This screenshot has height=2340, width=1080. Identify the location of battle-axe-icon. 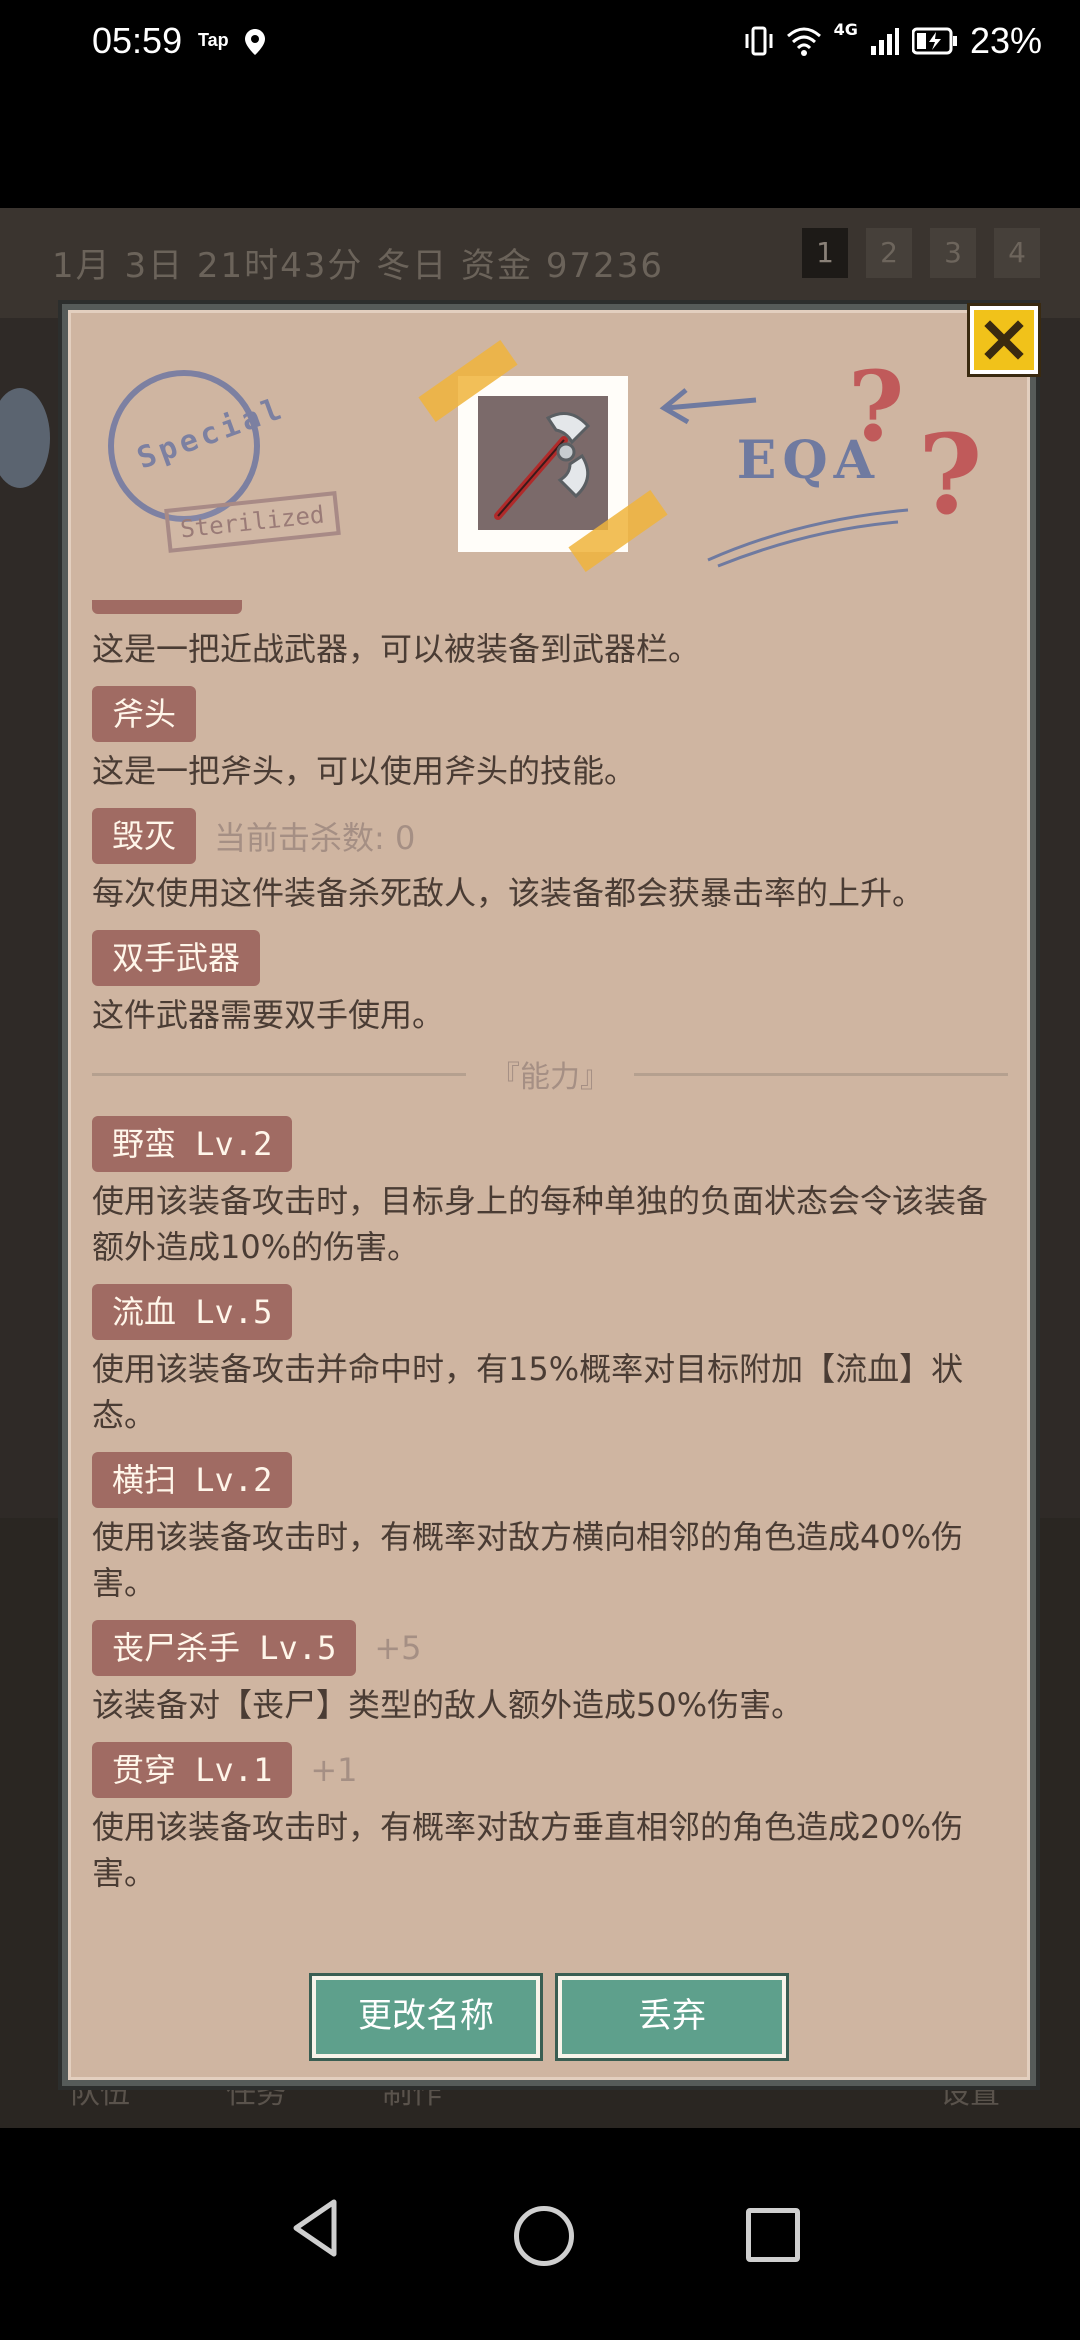
(542, 466).